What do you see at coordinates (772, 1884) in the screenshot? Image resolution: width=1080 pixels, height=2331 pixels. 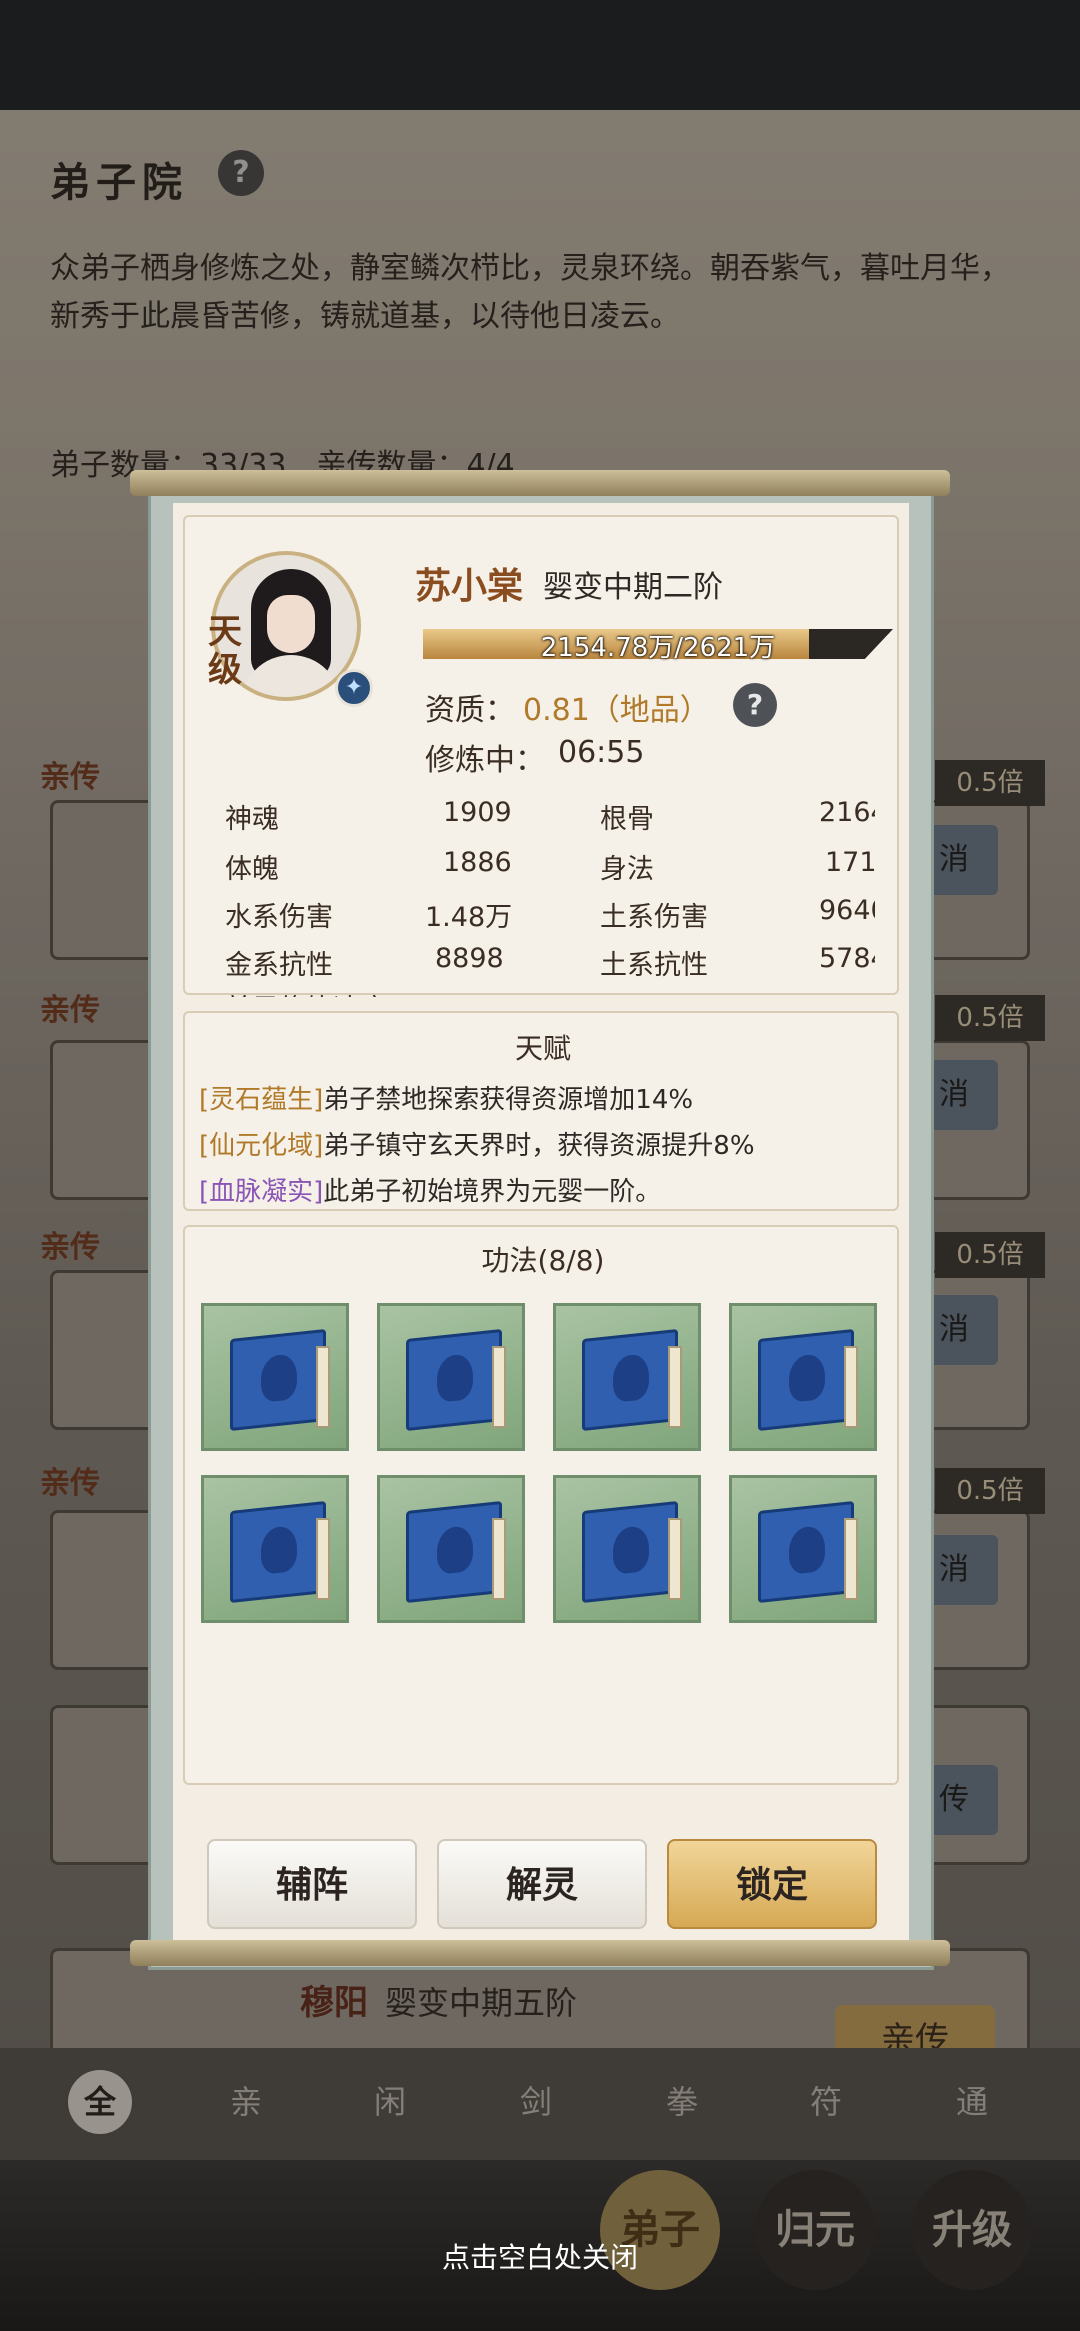 I see `lock-button: 锁定` at bounding box center [772, 1884].